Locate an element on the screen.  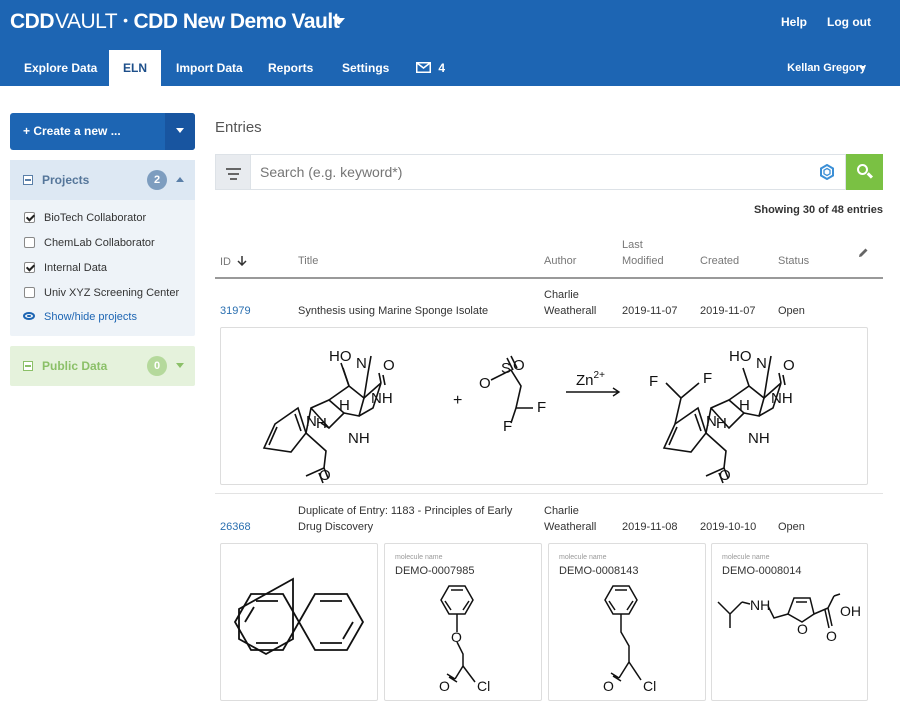
entry-author: Weatherall is located at coordinates (570, 527).